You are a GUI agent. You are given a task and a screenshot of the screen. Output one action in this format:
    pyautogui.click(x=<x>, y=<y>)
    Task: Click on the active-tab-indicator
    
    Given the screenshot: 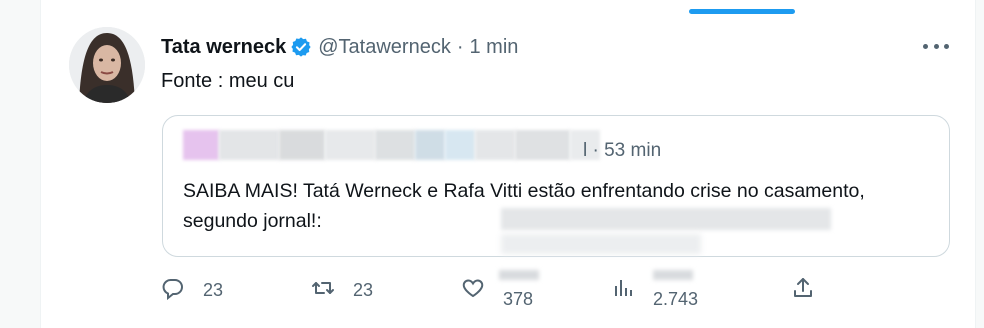 What is the action you would take?
    pyautogui.click(x=742, y=11)
    